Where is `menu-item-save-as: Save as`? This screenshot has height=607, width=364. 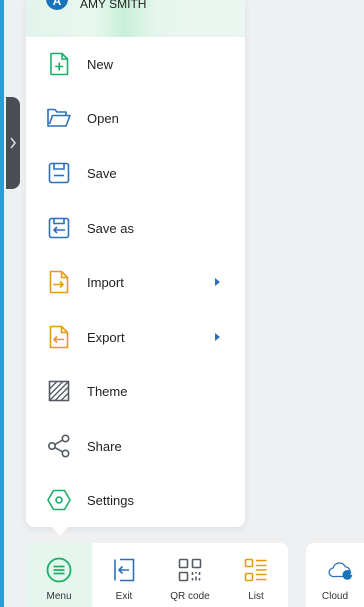
menu-item-save-as: Save as is located at coordinates (135, 228).